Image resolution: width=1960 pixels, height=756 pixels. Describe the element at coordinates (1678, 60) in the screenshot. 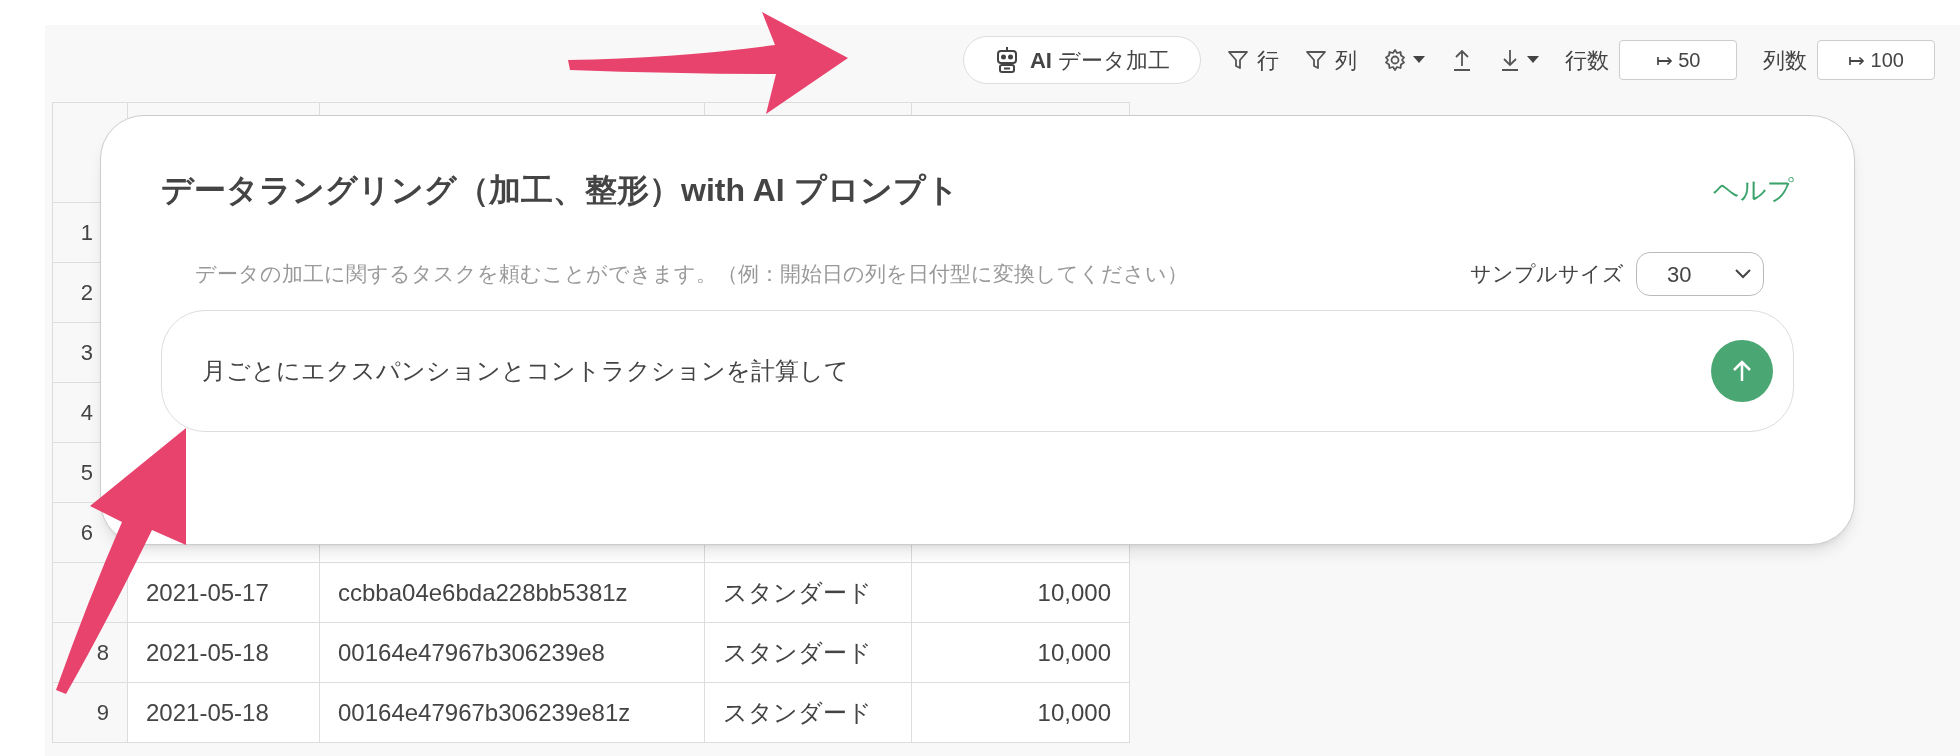

I see `row-count-field: ↦ 50` at that location.